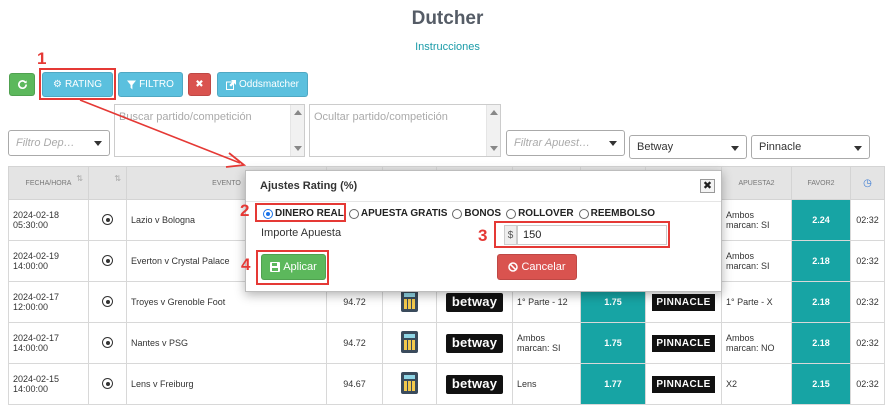 The width and height of the screenshot is (895, 408). I want to click on annotation-box-amount, so click(582, 234).